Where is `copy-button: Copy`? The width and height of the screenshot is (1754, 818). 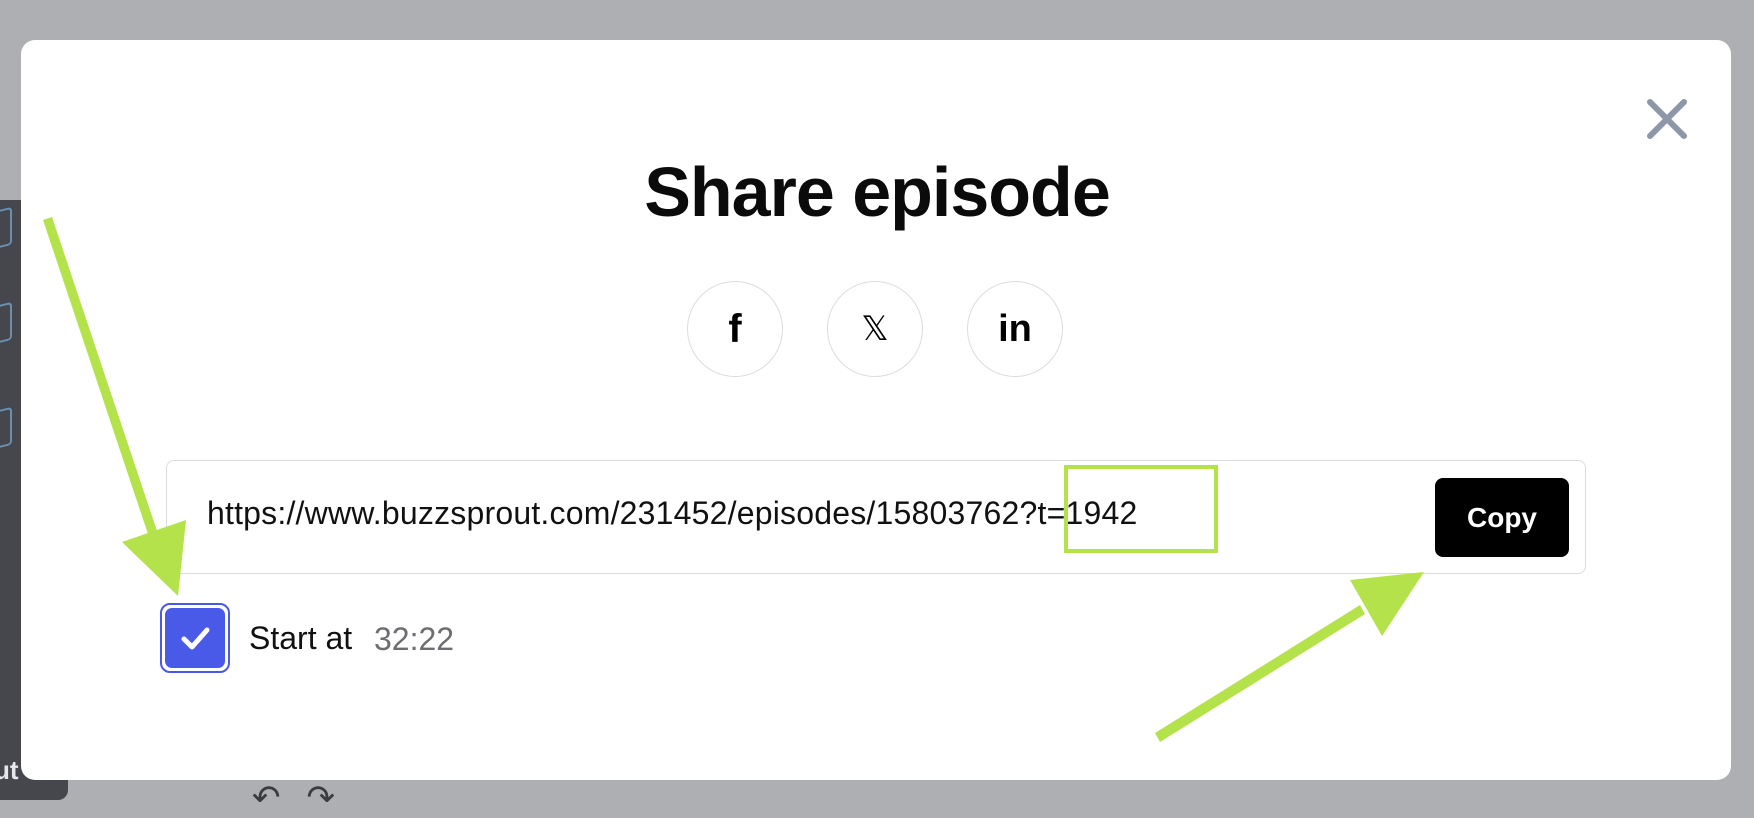
copy-button: Copy is located at coordinates (1502, 517).